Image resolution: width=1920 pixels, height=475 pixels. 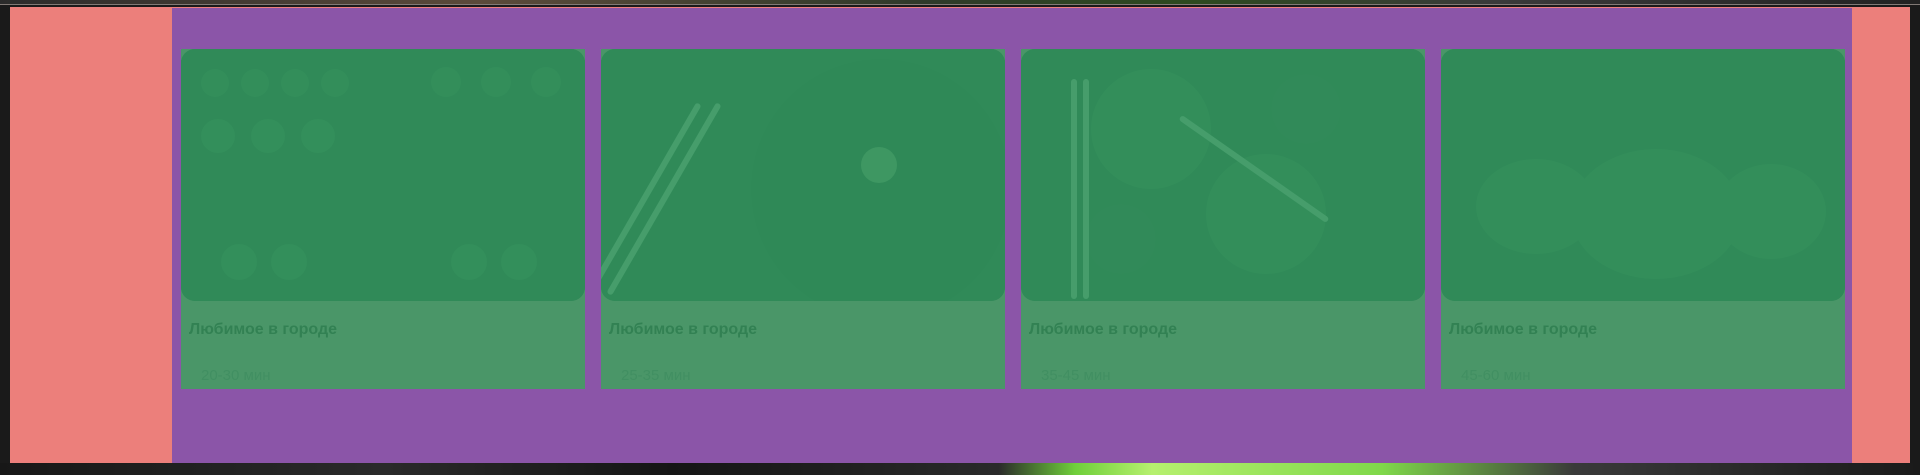 I want to click on card-photo-sushi, so click(x=383, y=175).